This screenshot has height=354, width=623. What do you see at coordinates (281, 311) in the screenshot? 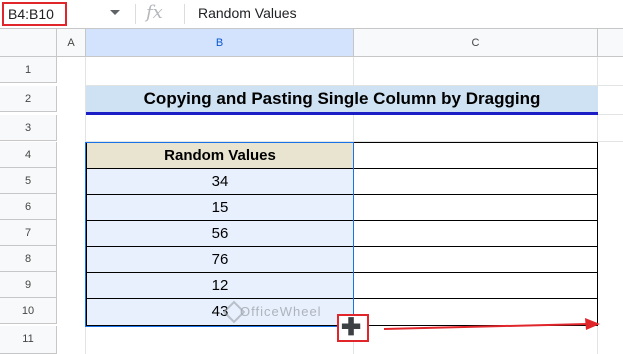
I see `watermark: OfficeWheel` at bounding box center [281, 311].